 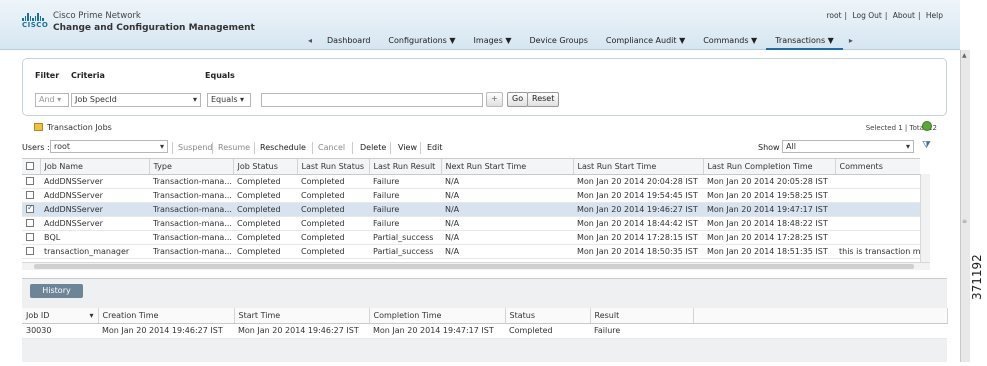 What do you see at coordinates (407, 147) in the screenshot?
I see `view-button: View` at bounding box center [407, 147].